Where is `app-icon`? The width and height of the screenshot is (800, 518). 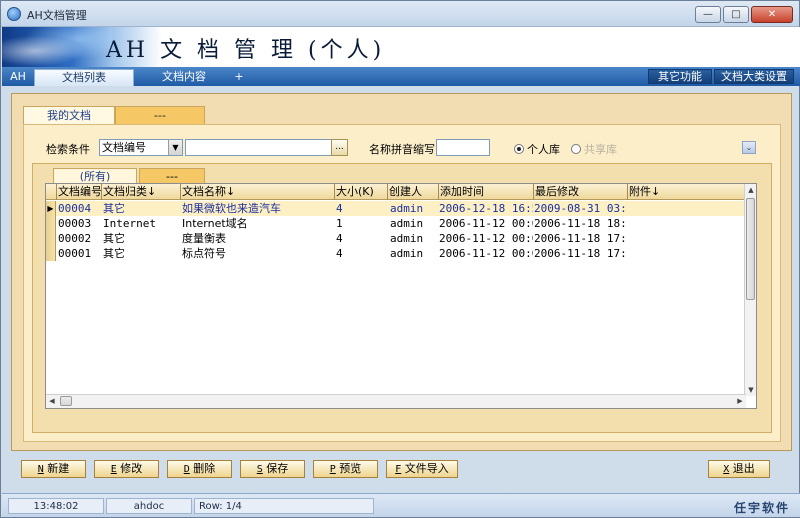
app-icon is located at coordinates (14, 14).